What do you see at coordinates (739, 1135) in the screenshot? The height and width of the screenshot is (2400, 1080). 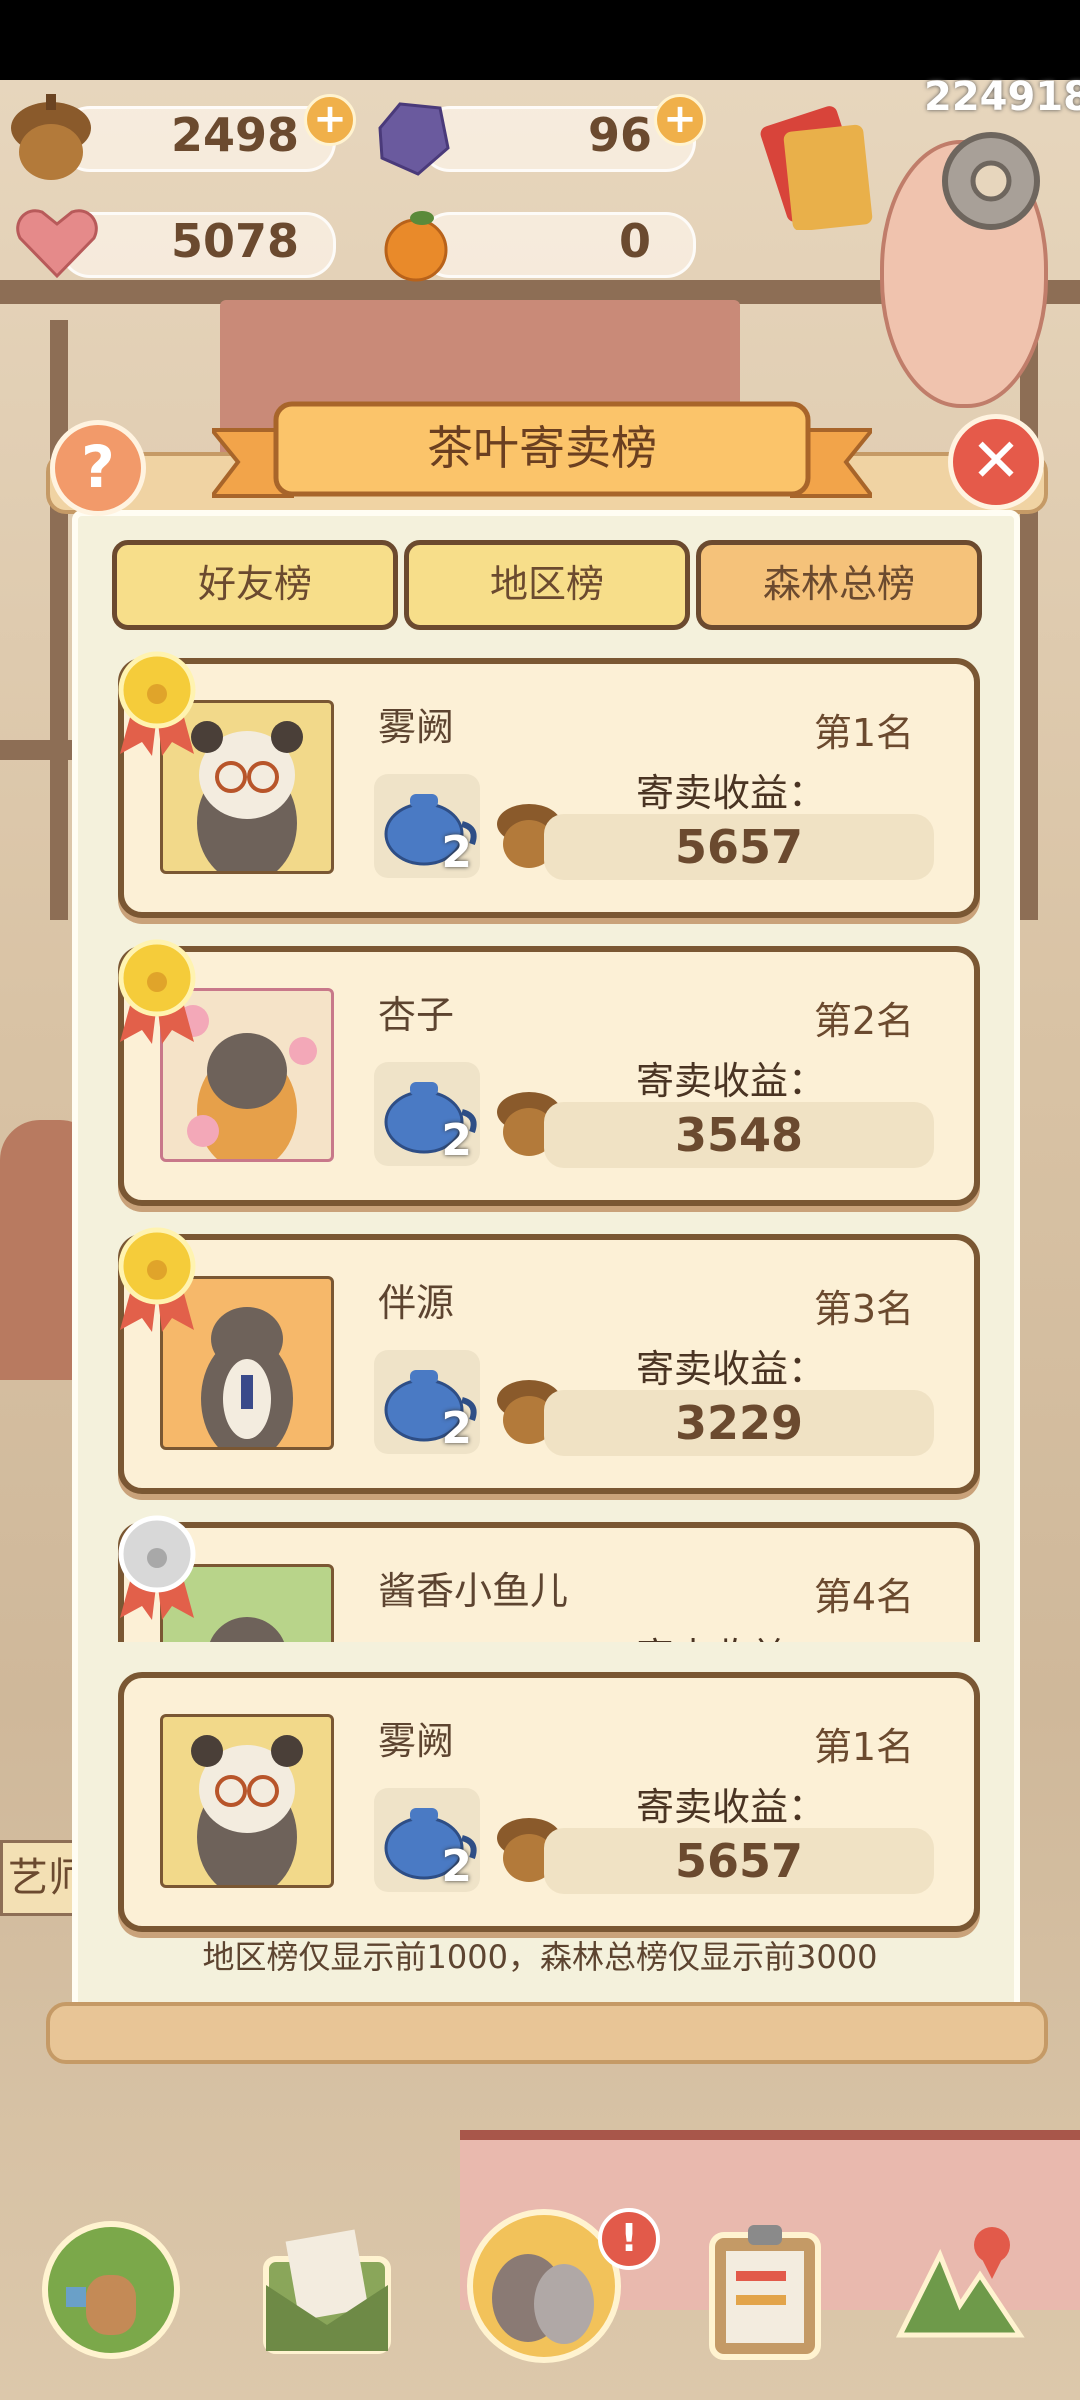 I see `earnings-value: 3548` at bounding box center [739, 1135].